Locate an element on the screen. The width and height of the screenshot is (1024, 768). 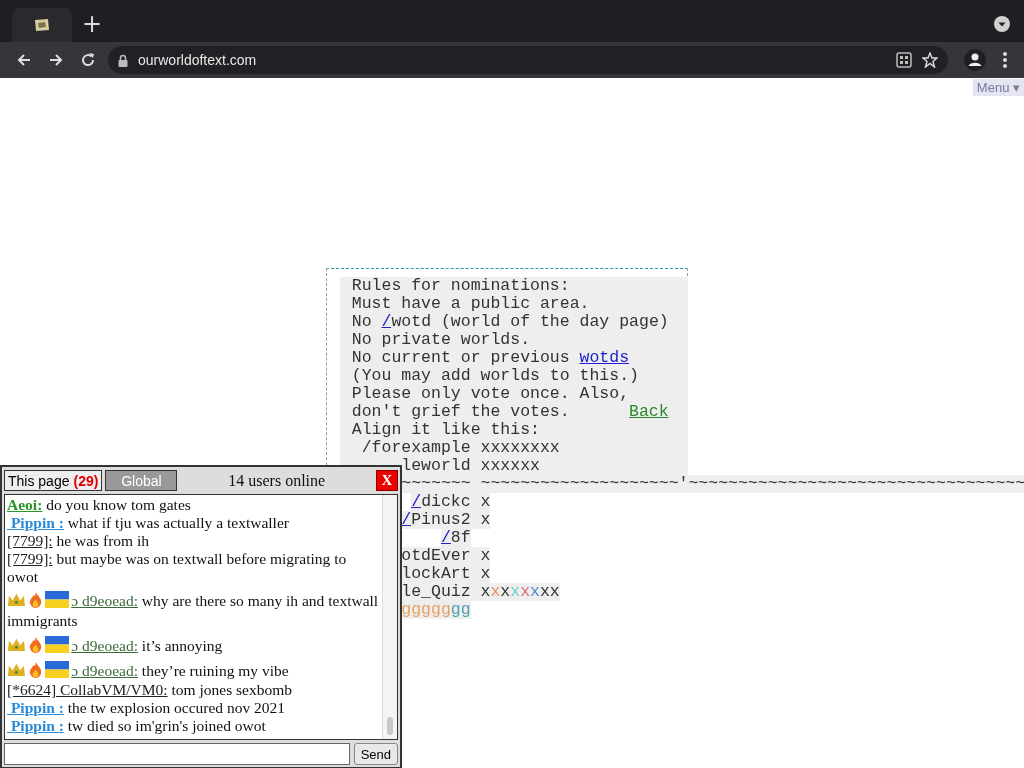
site-favicon-icon is located at coordinates (42, 25).